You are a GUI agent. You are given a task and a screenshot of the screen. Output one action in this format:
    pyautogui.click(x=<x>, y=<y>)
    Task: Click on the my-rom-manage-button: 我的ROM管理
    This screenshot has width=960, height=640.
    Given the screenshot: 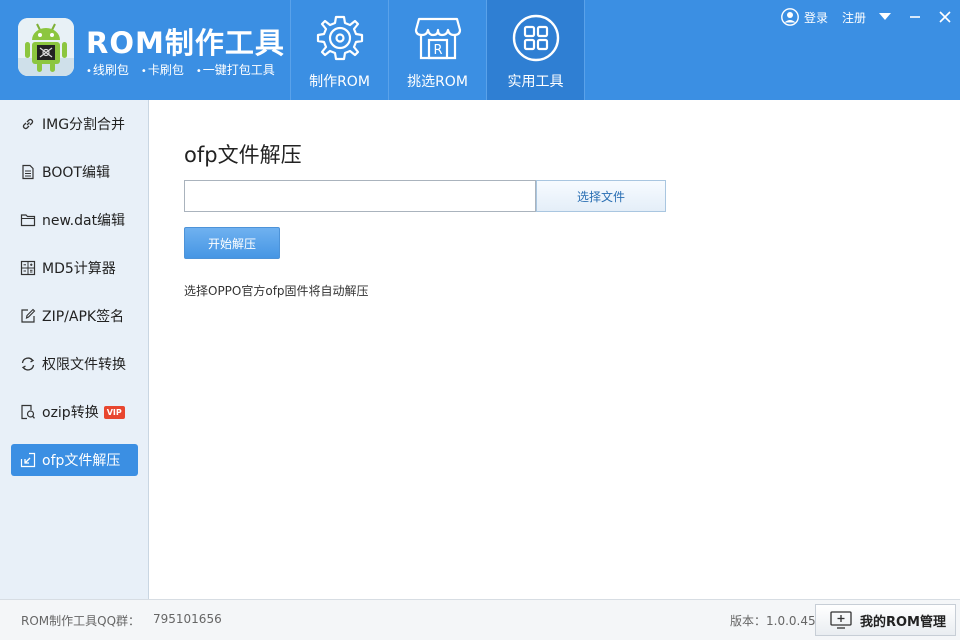 What is the action you would take?
    pyautogui.click(x=885, y=620)
    